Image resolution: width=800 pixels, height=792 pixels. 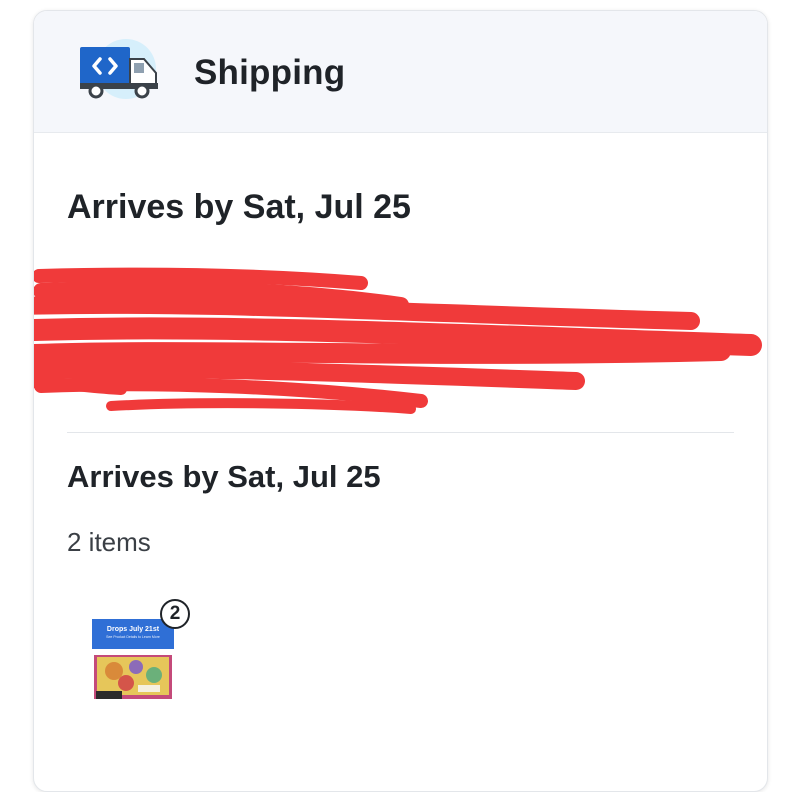 What do you see at coordinates (400, 432) in the screenshot?
I see `section-divider` at bounding box center [400, 432].